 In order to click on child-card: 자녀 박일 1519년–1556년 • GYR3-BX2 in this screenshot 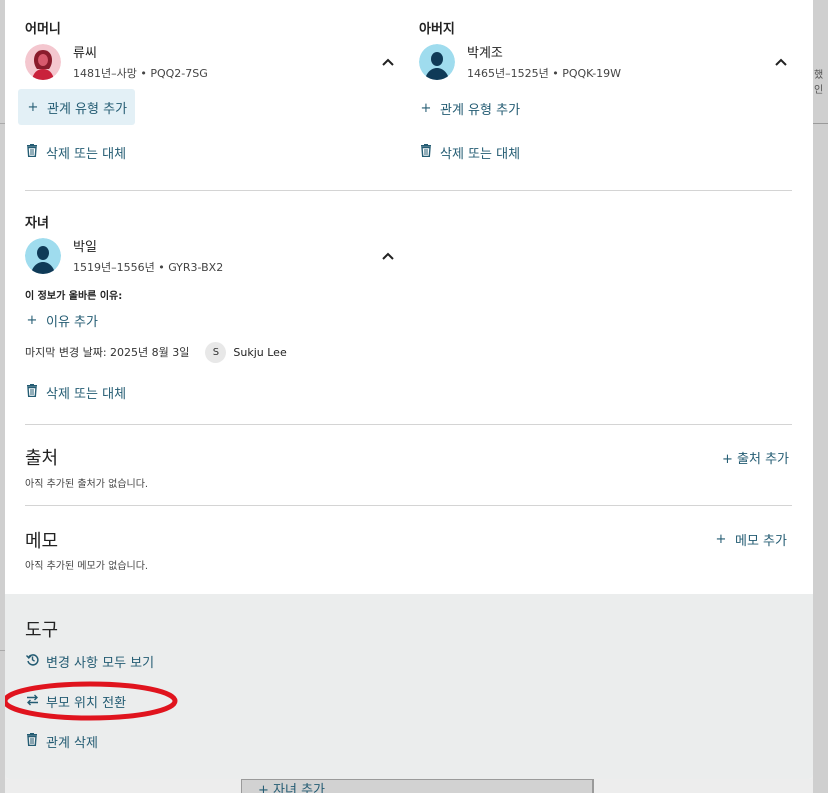, I will do `click(124, 243)`.